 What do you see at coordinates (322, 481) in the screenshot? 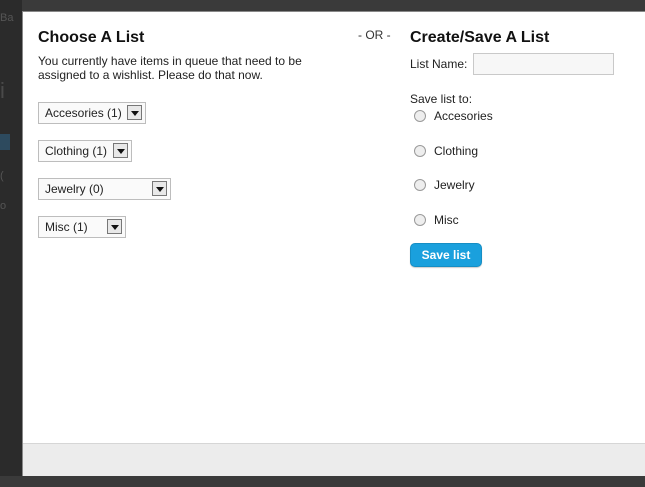
I see `overlay-bottom` at bounding box center [322, 481].